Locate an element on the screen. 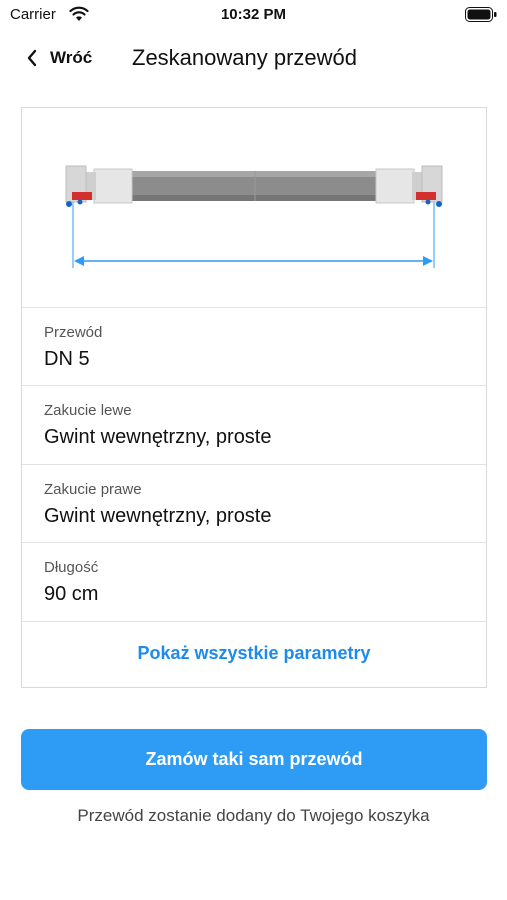 The image size is (507, 900). status-bar: Carrier 10:32 PM is located at coordinates (253, 15).